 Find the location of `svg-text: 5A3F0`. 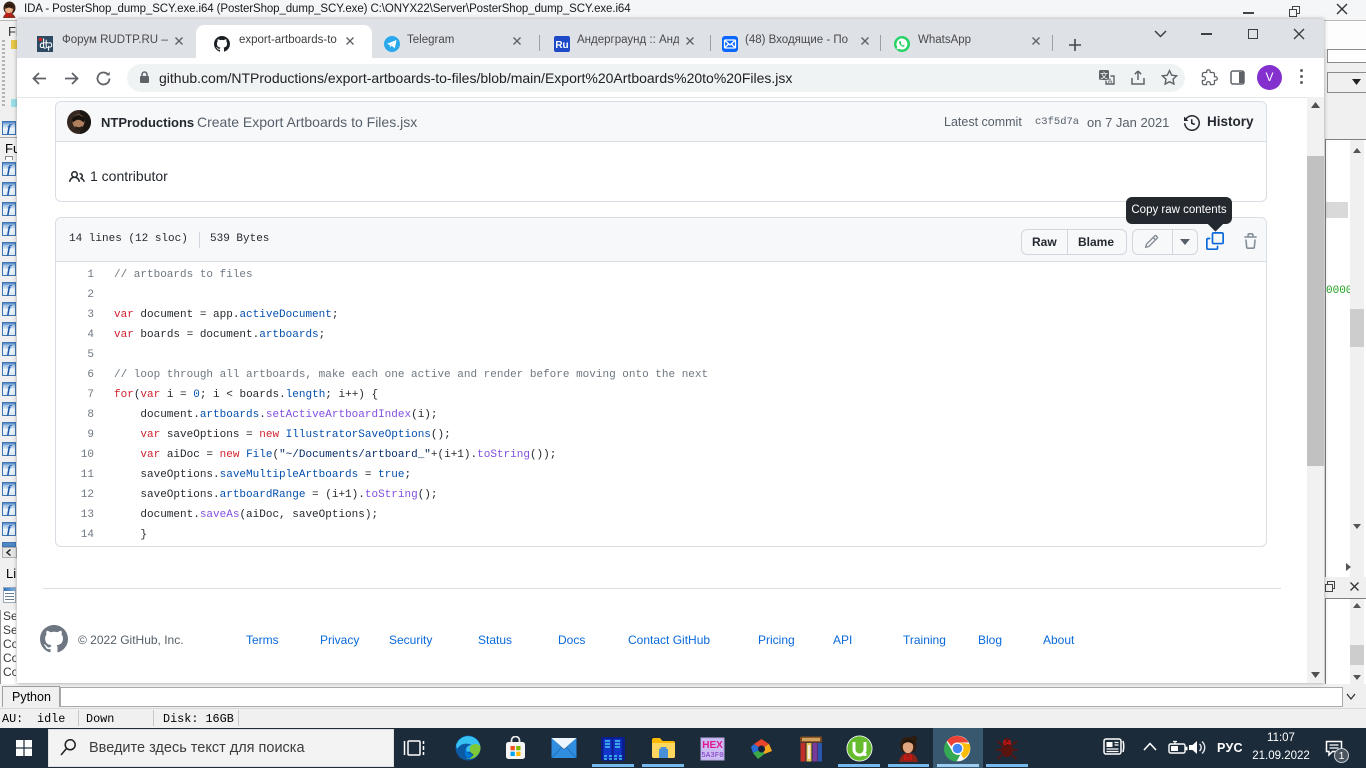

svg-text: 5A3F0 is located at coordinates (712, 756).